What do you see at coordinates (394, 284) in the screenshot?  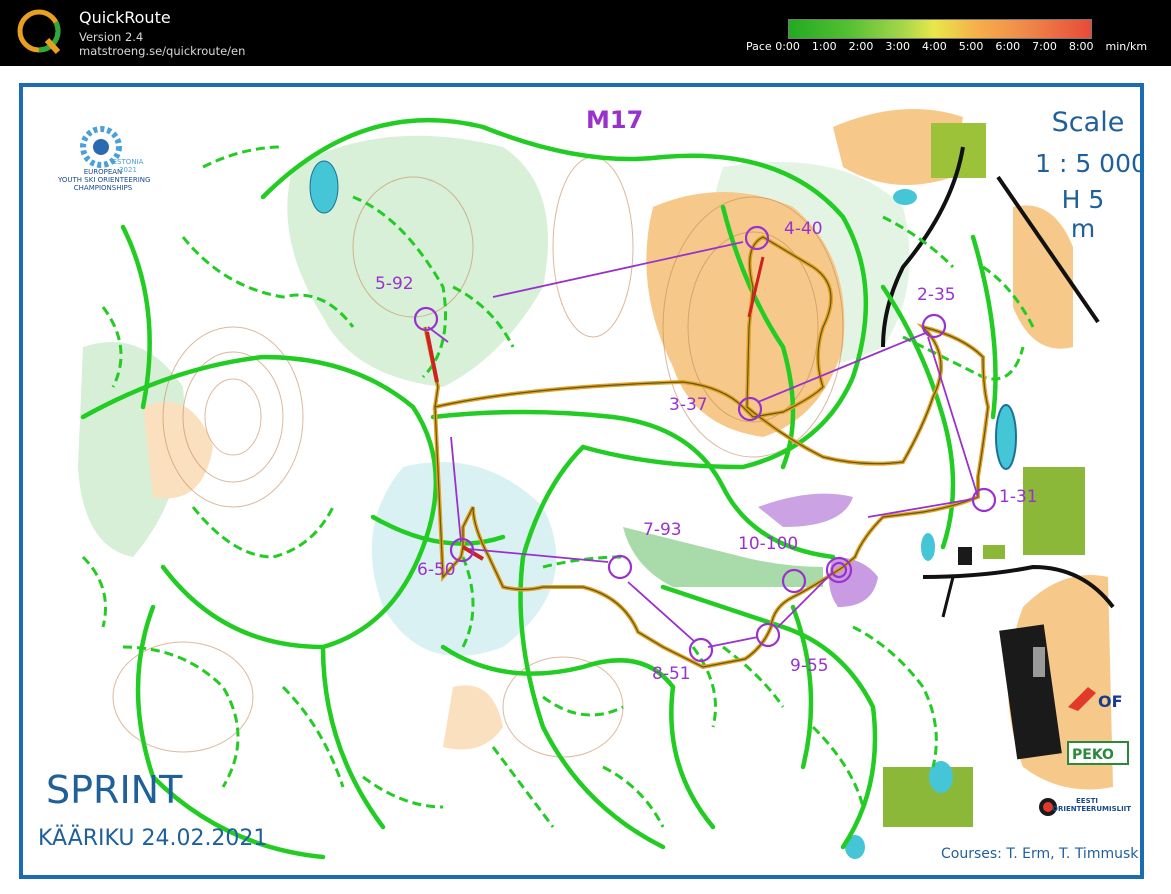 I see `control-label-5: 5-92` at bounding box center [394, 284].